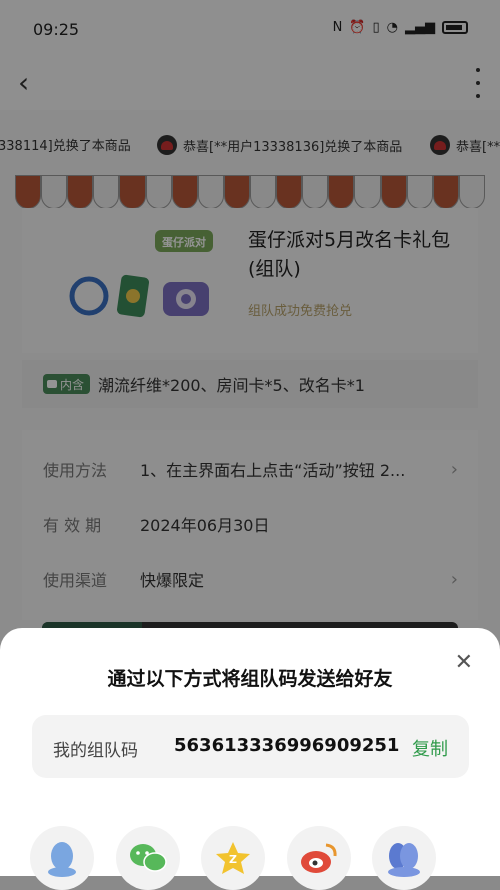  I want to click on share-targets: Z, so click(250, 858).